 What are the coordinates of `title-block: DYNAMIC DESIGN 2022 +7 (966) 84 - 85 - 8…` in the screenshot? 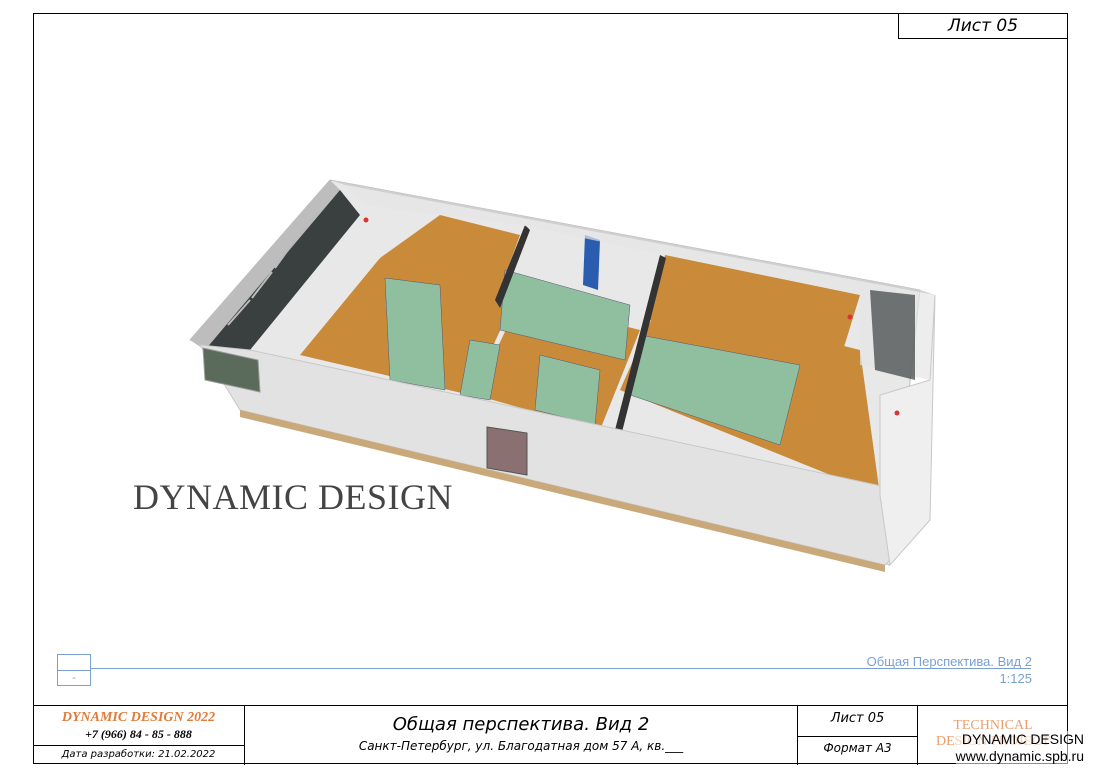 It's located at (550, 735).